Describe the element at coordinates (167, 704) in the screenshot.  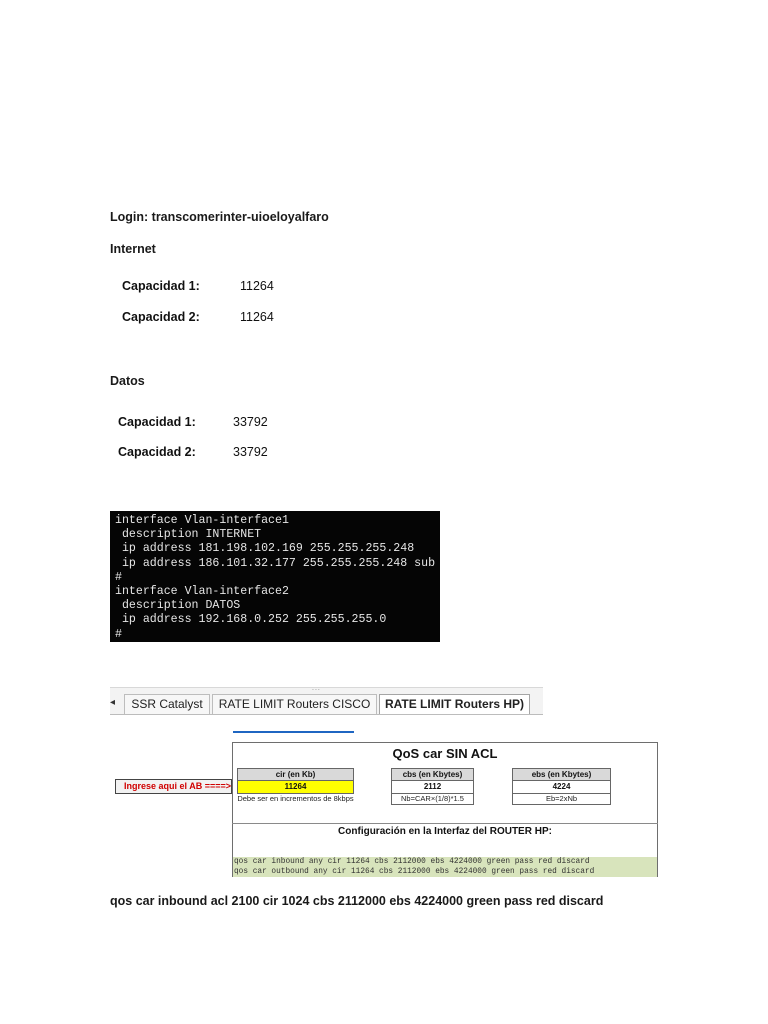
I see `tab-ssr-catalyst: SSR Catalyst` at that location.